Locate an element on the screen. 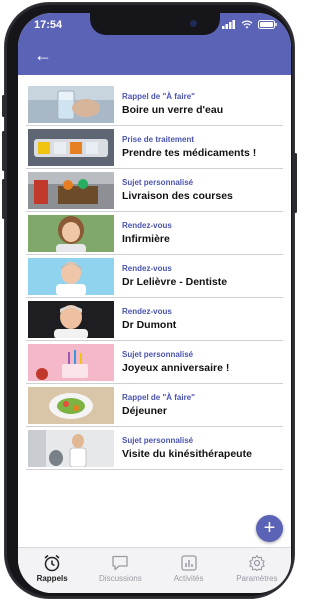 The image size is (320, 601). reminder-title: Dr Dumont is located at coordinates (149, 324).